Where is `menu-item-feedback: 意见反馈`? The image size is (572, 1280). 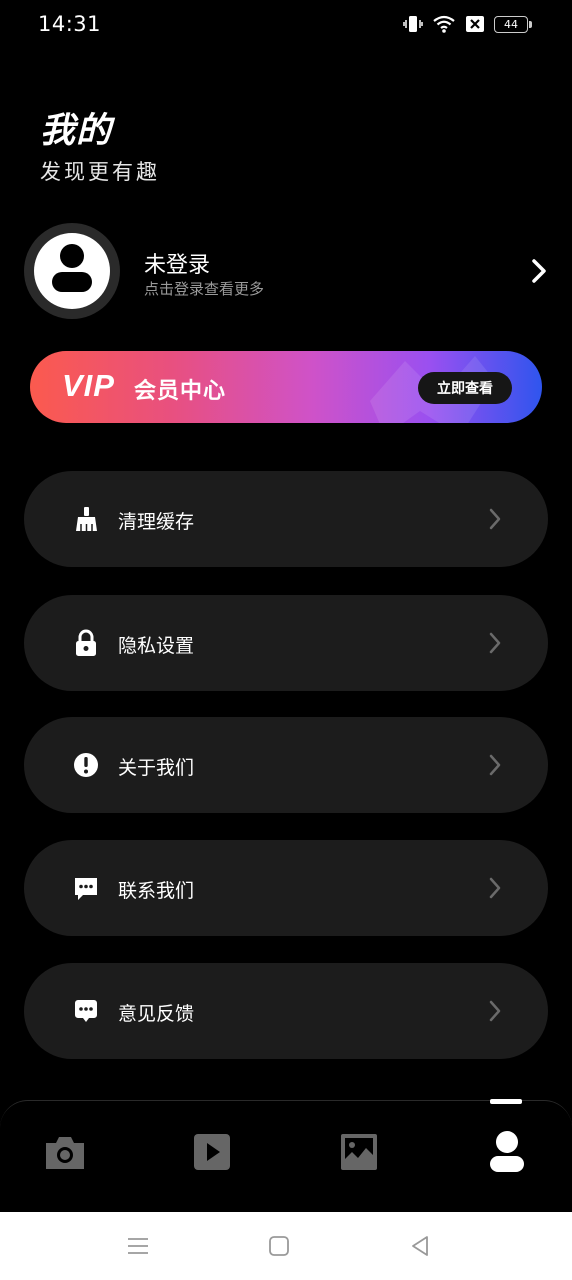 menu-item-feedback: 意见反馈 is located at coordinates (286, 1011).